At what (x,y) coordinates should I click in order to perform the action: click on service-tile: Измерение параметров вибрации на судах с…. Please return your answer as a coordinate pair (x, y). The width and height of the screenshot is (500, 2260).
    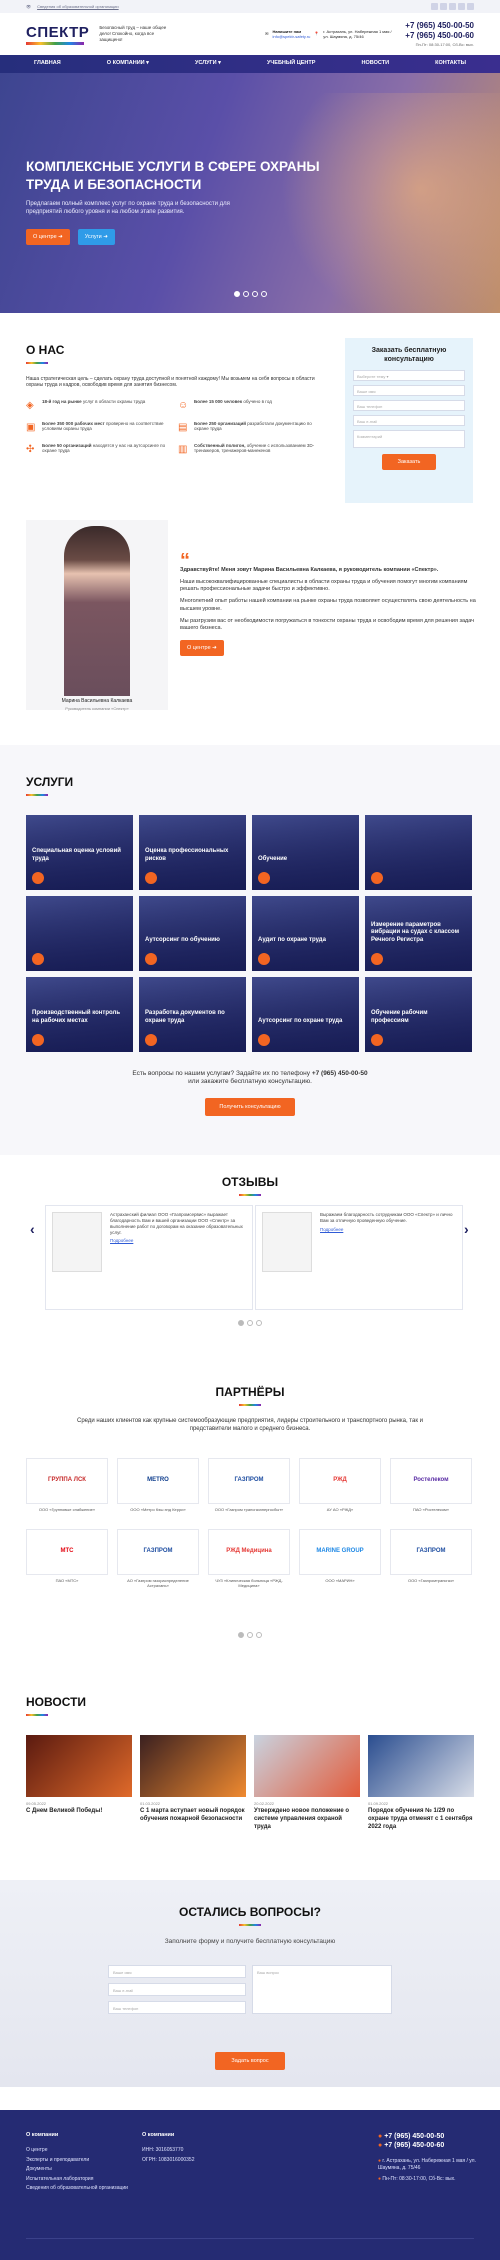
    Looking at the image, I should click on (418, 933).